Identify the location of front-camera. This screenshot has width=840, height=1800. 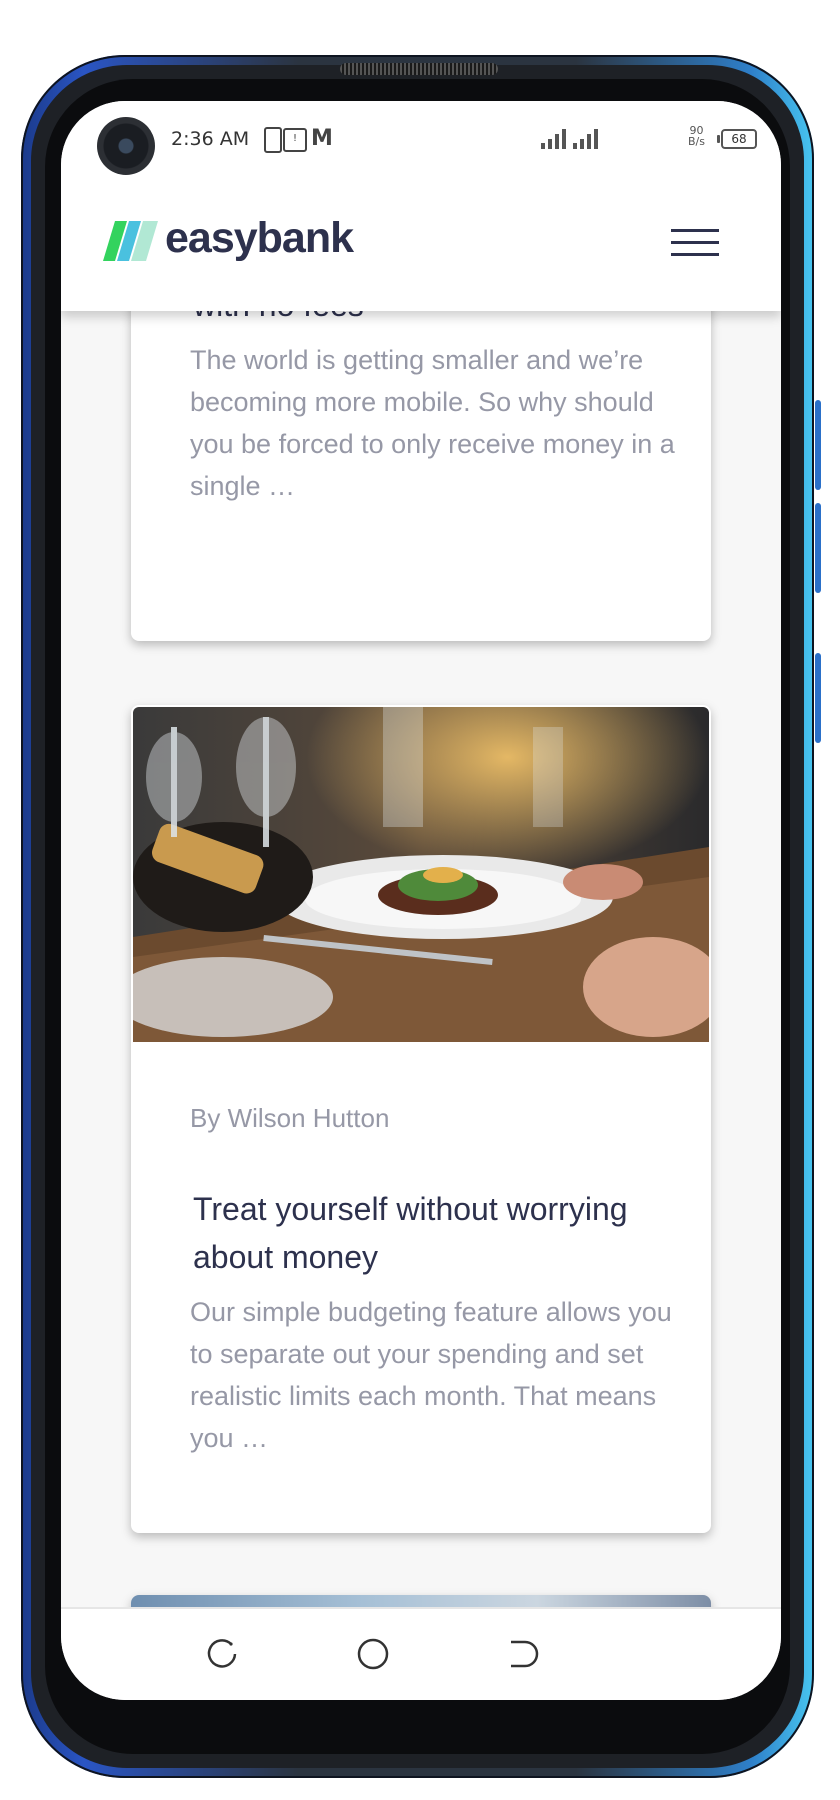
(126, 146).